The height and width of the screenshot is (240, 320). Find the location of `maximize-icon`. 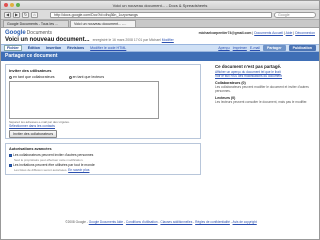

maximize-icon is located at coordinates (18, 5).